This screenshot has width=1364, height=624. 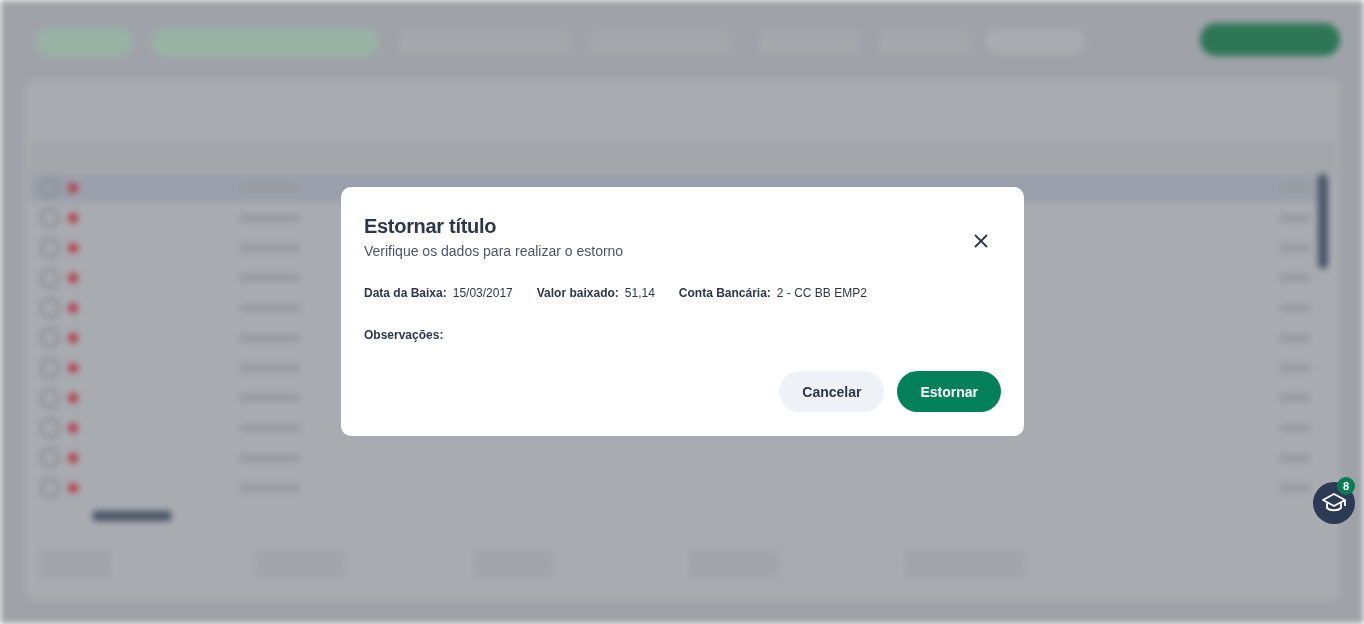 What do you see at coordinates (577, 293) in the screenshot?
I see `field-label: Valor baixado:` at bounding box center [577, 293].